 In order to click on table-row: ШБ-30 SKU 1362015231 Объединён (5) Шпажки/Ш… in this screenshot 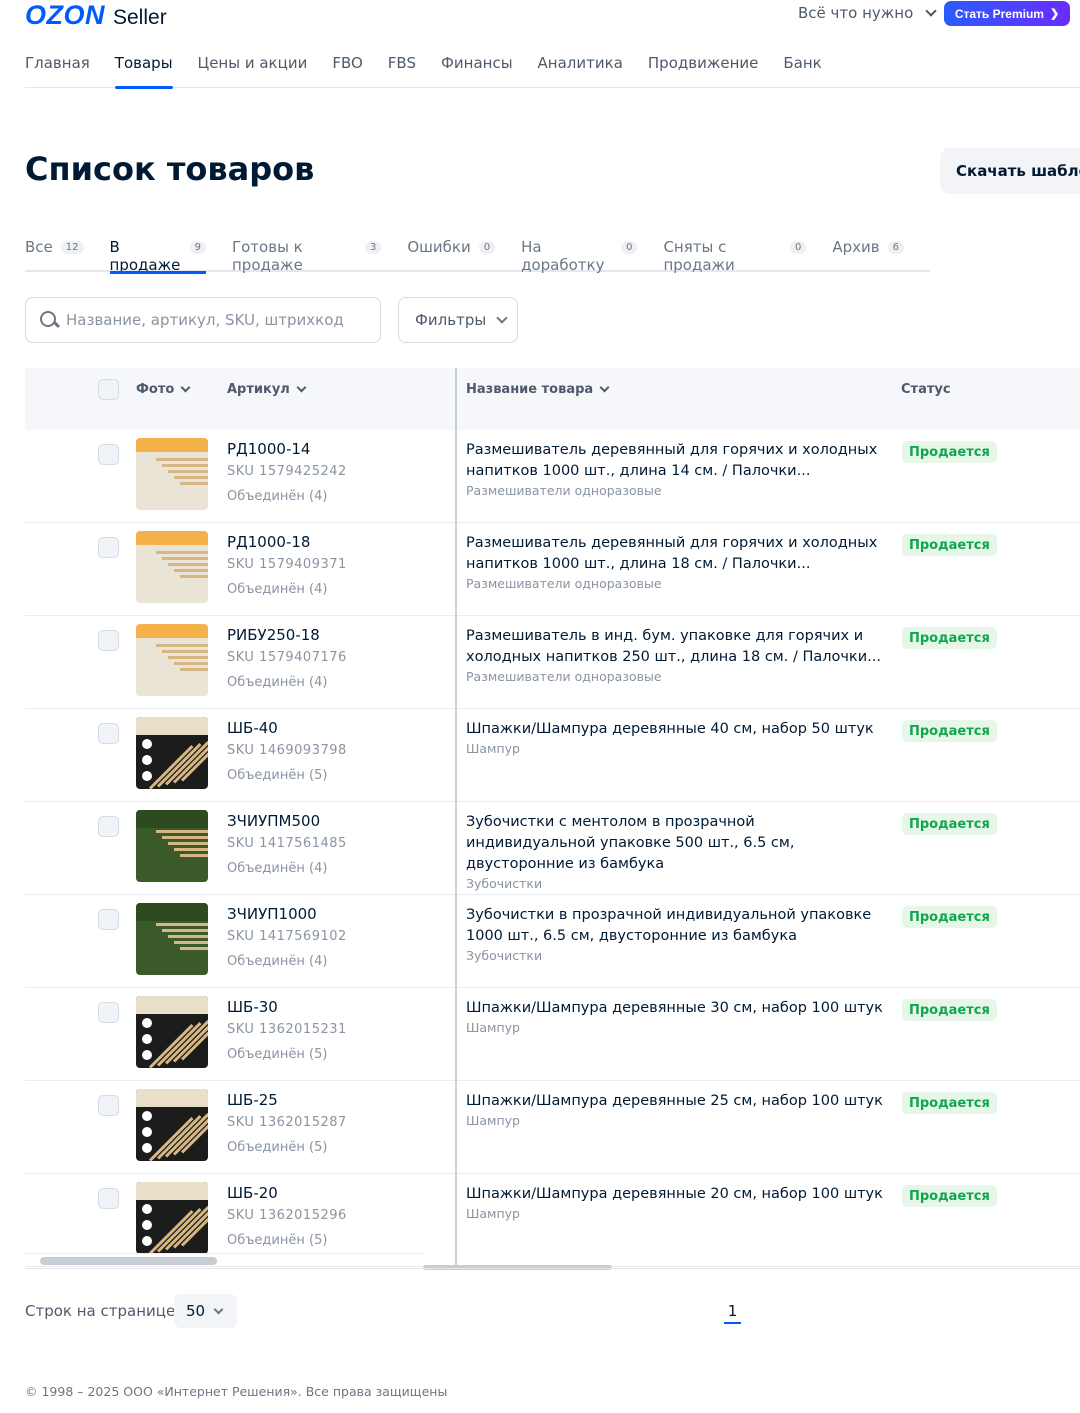, I will do `click(552, 1034)`.